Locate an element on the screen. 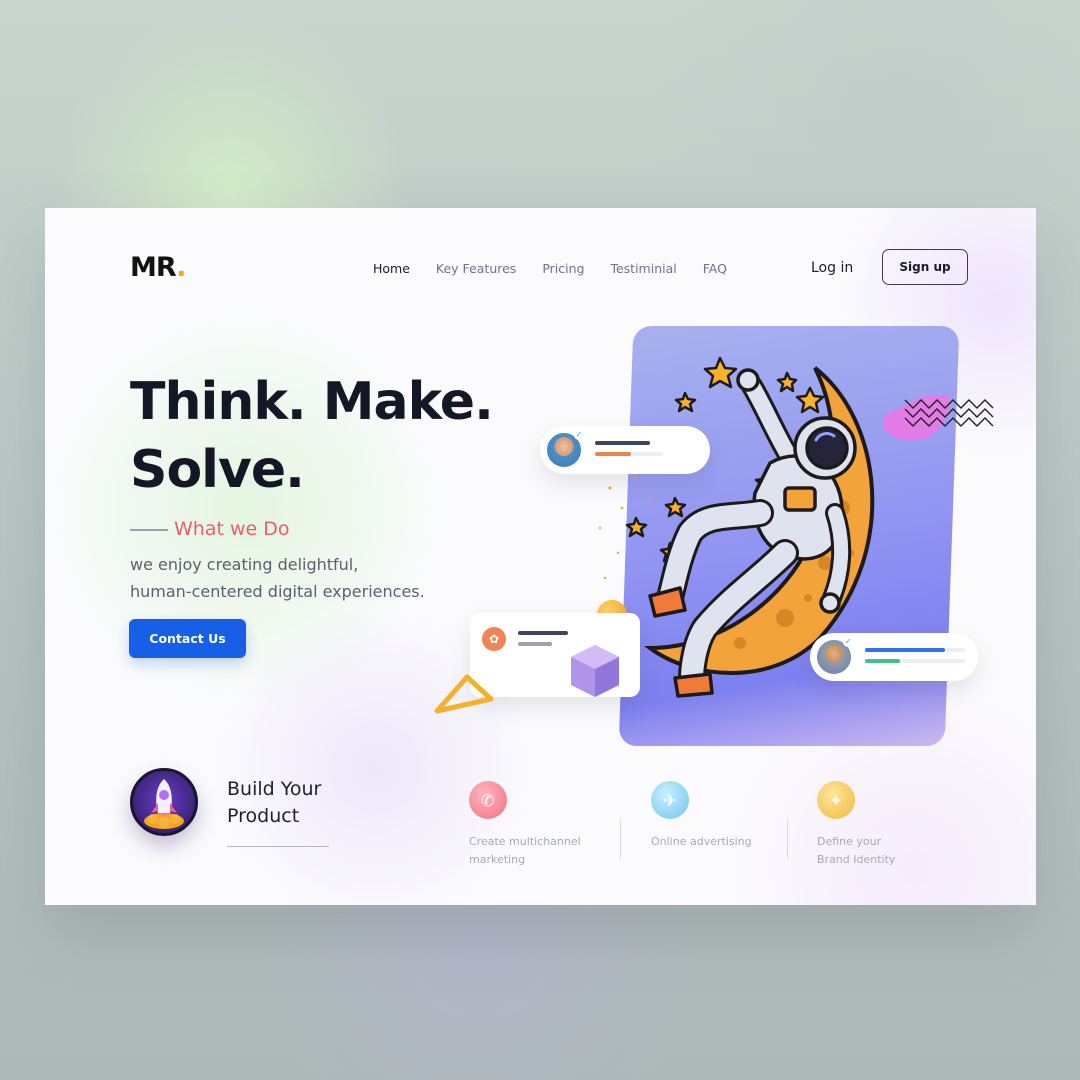  build-product-heading: Build Your Product is located at coordinates (274, 803).